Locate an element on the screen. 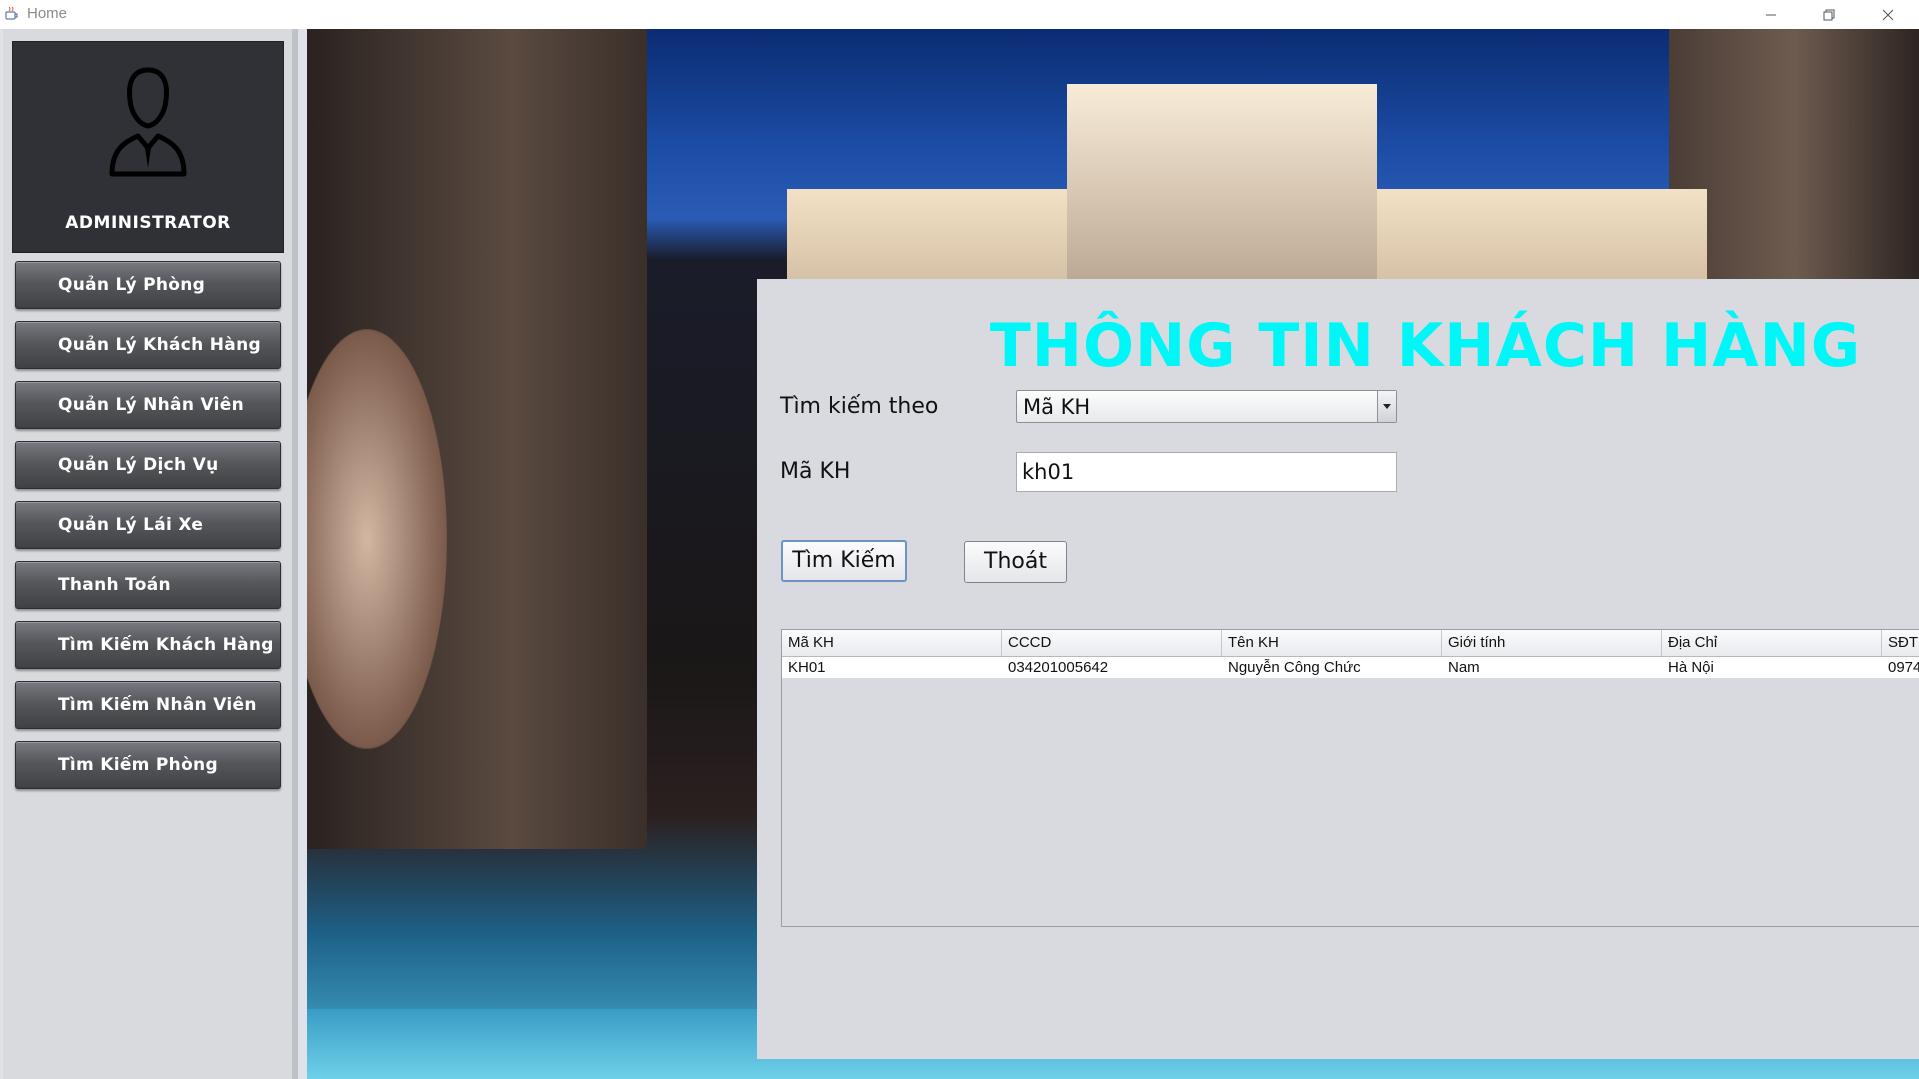  table-cell: Hà Nội is located at coordinates (1772, 667).